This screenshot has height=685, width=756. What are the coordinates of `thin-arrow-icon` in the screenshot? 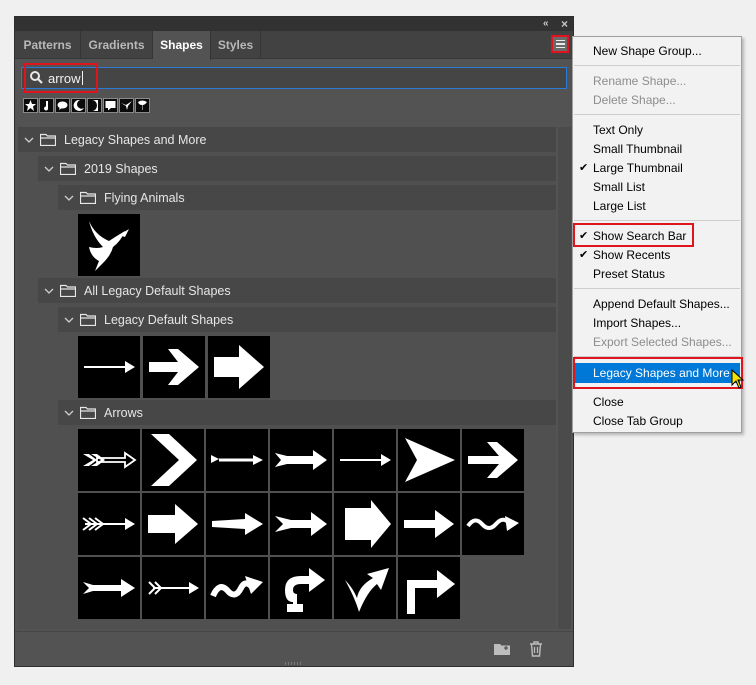 It's located at (109, 367).